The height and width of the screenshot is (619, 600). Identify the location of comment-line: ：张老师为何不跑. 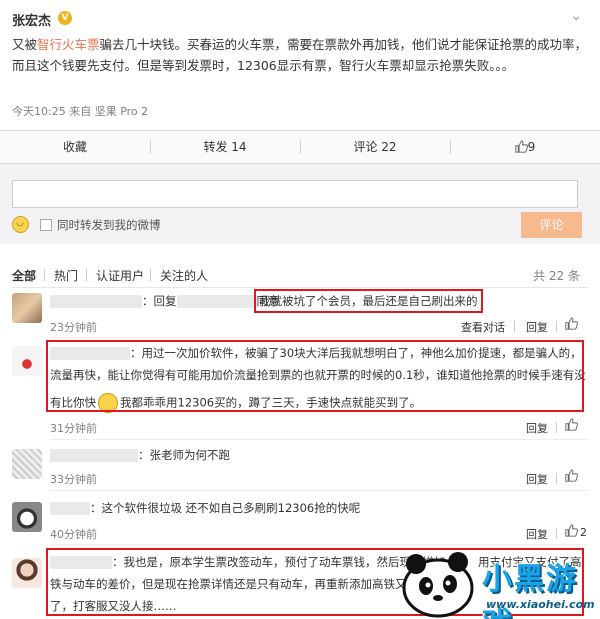
(140, 455).